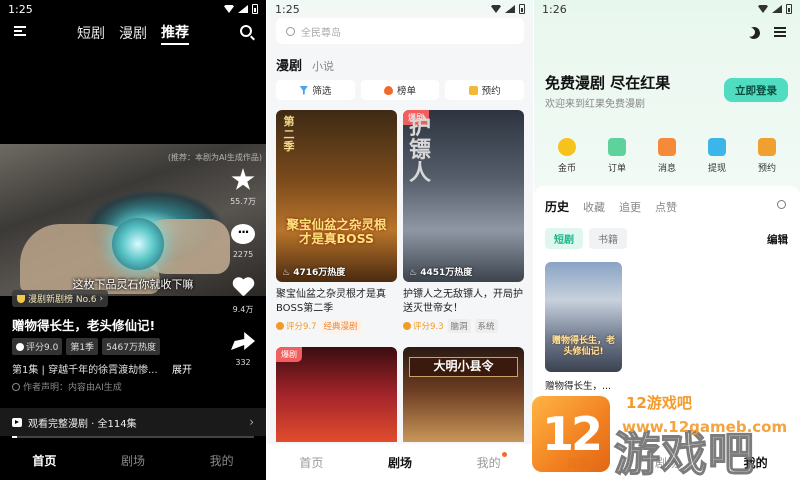 The width and height of the screenshot is (800, 480). Describe the element at coordinates (289, 134) in the screenshot. I see `poster-season: 第二季` at that location.